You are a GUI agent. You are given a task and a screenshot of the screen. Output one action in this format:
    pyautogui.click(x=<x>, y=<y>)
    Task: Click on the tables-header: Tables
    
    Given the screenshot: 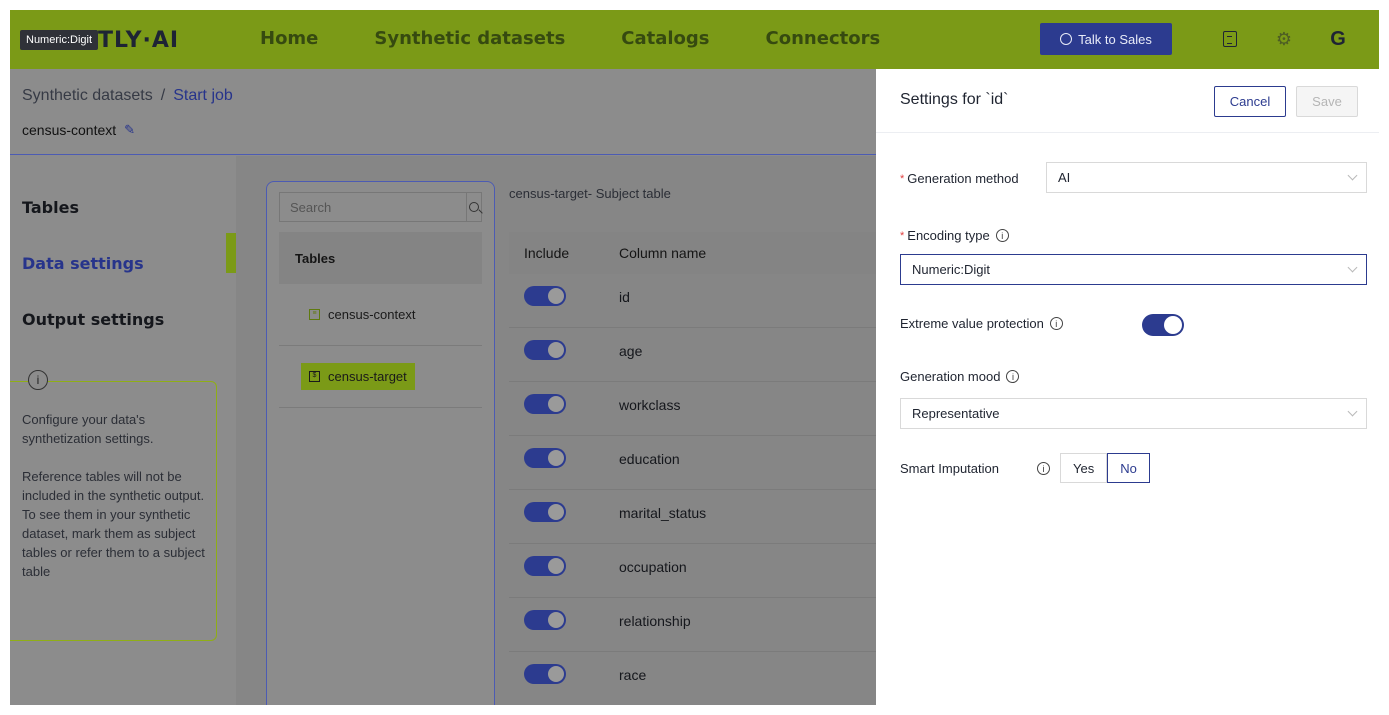 What is the action you would take?
    pyautogui.click(x=380, y=258)
    